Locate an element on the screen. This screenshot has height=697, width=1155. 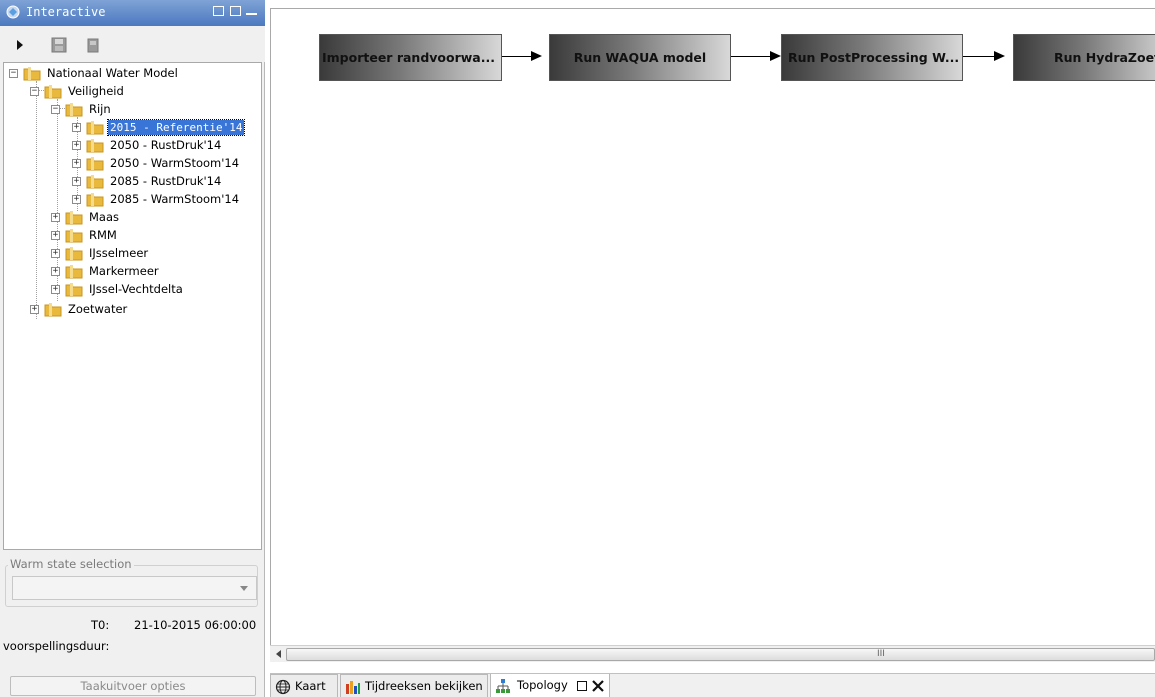
panel-header: Interactive is located at coordinates (132, 13).